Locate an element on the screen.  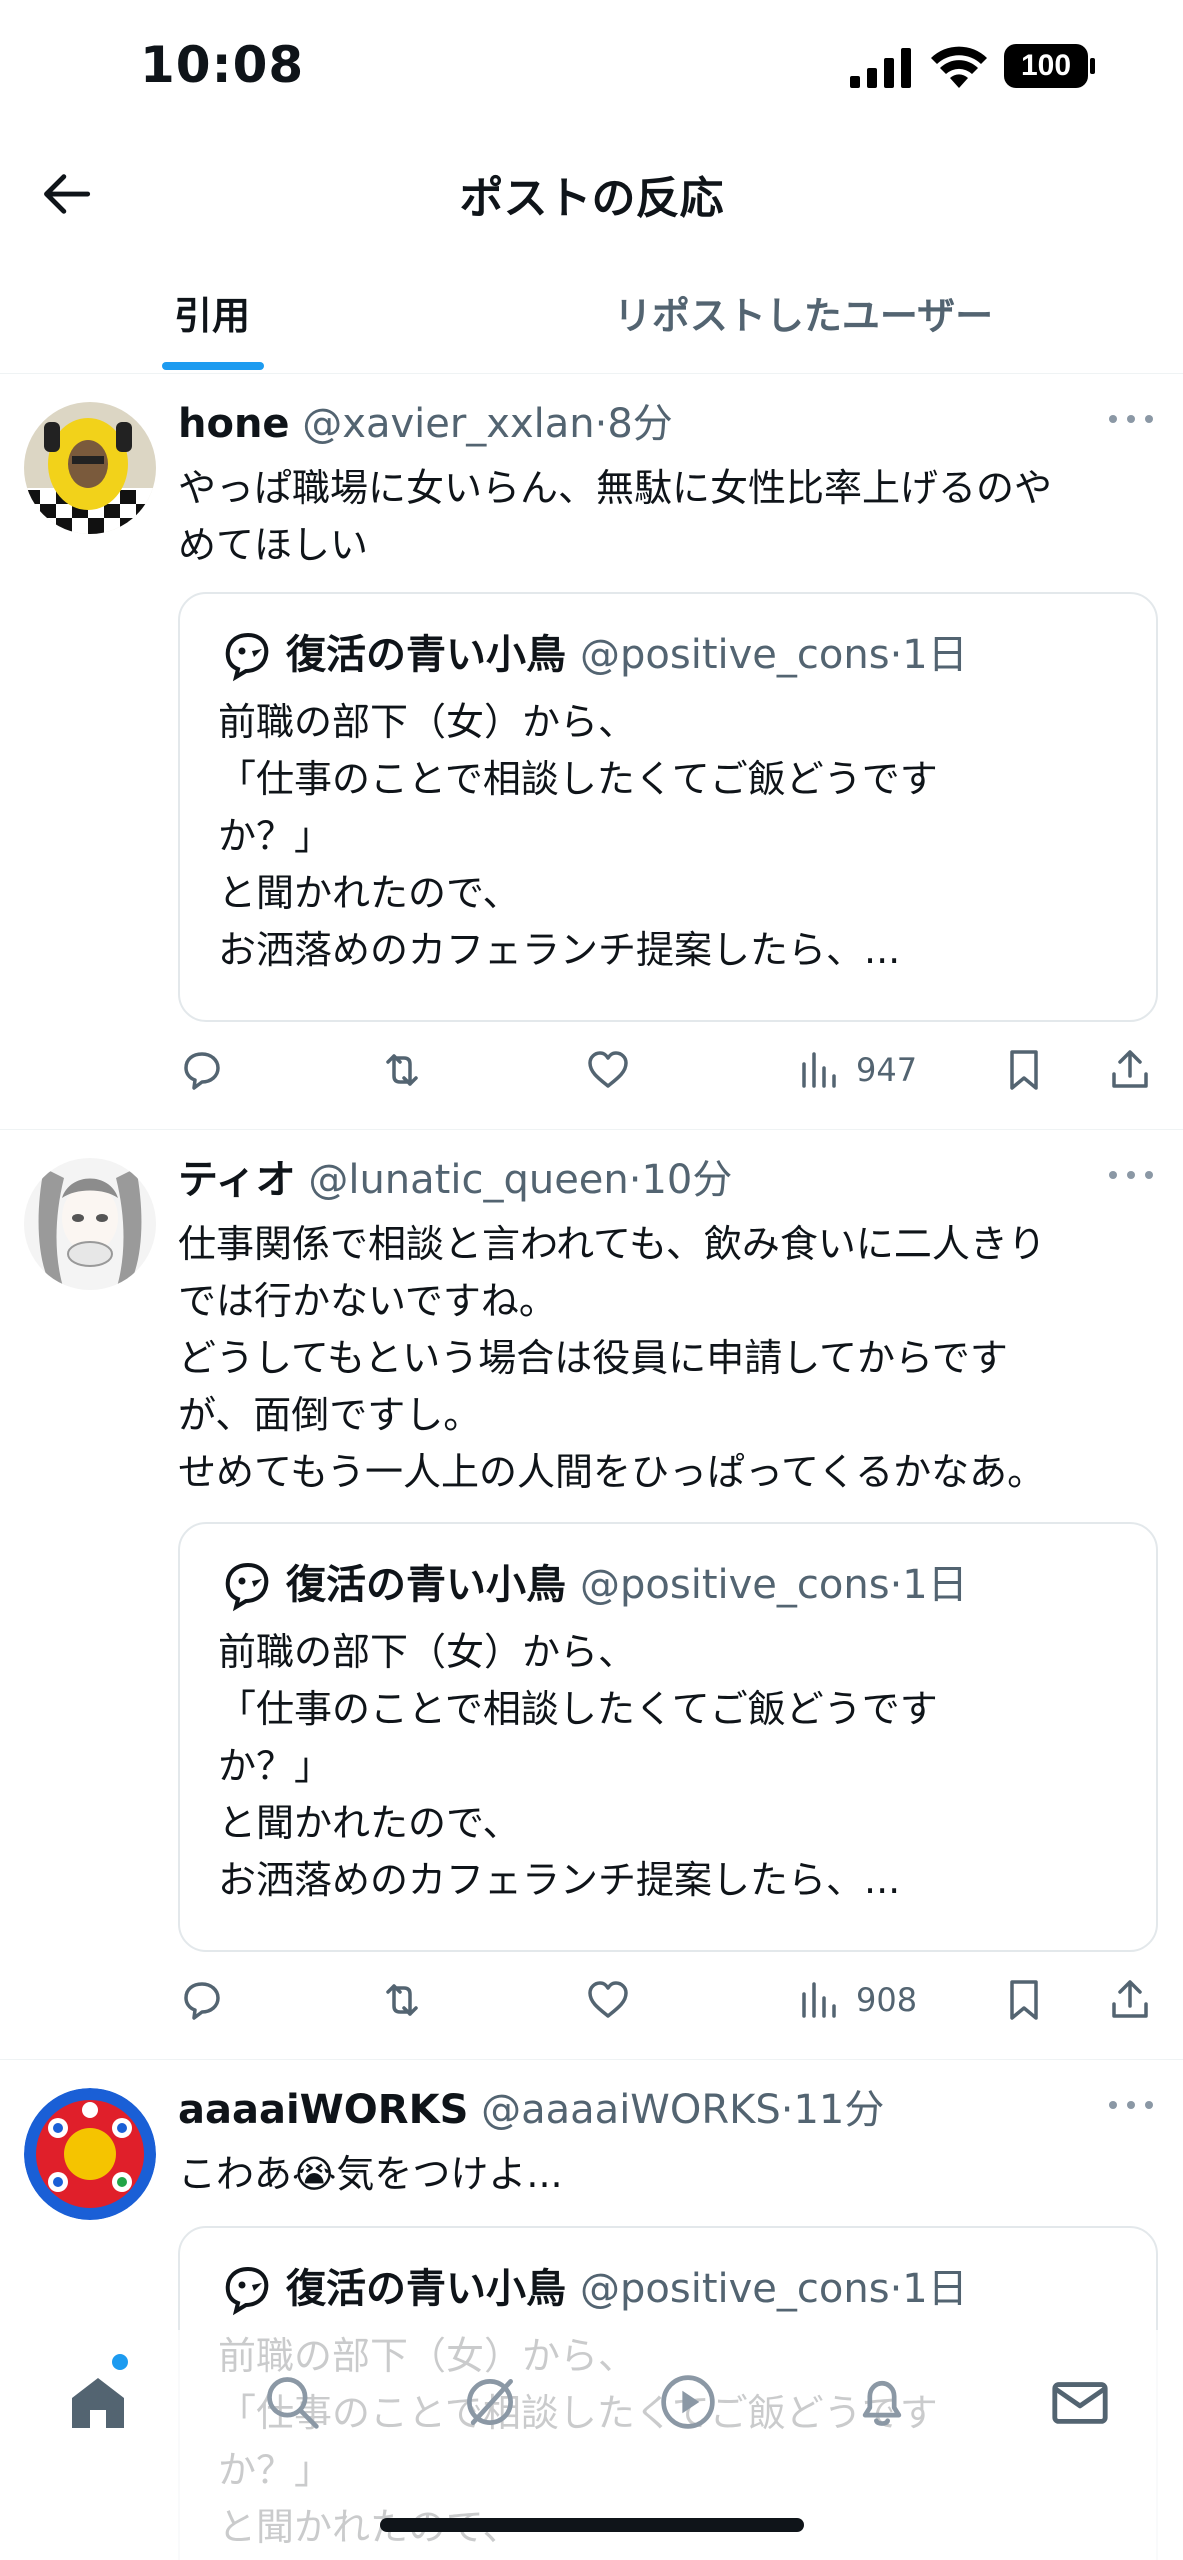
post-time: 10分 is located at coordinates (687, 1180).